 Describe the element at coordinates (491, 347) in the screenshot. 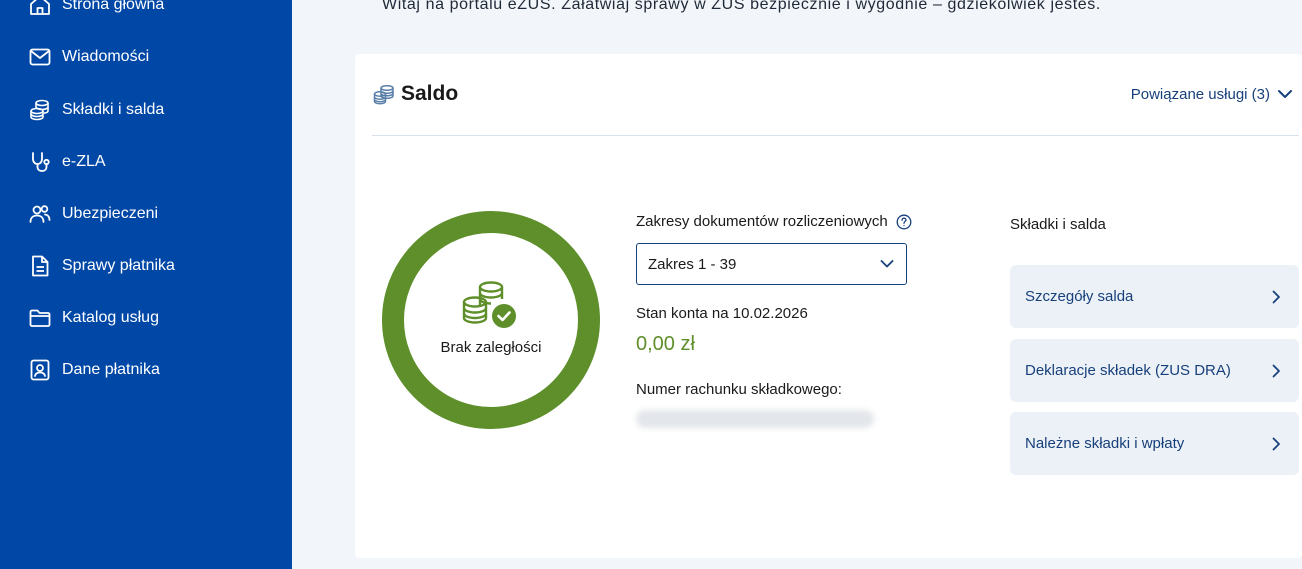

I see `status-label: Brak zaległości` at that location.